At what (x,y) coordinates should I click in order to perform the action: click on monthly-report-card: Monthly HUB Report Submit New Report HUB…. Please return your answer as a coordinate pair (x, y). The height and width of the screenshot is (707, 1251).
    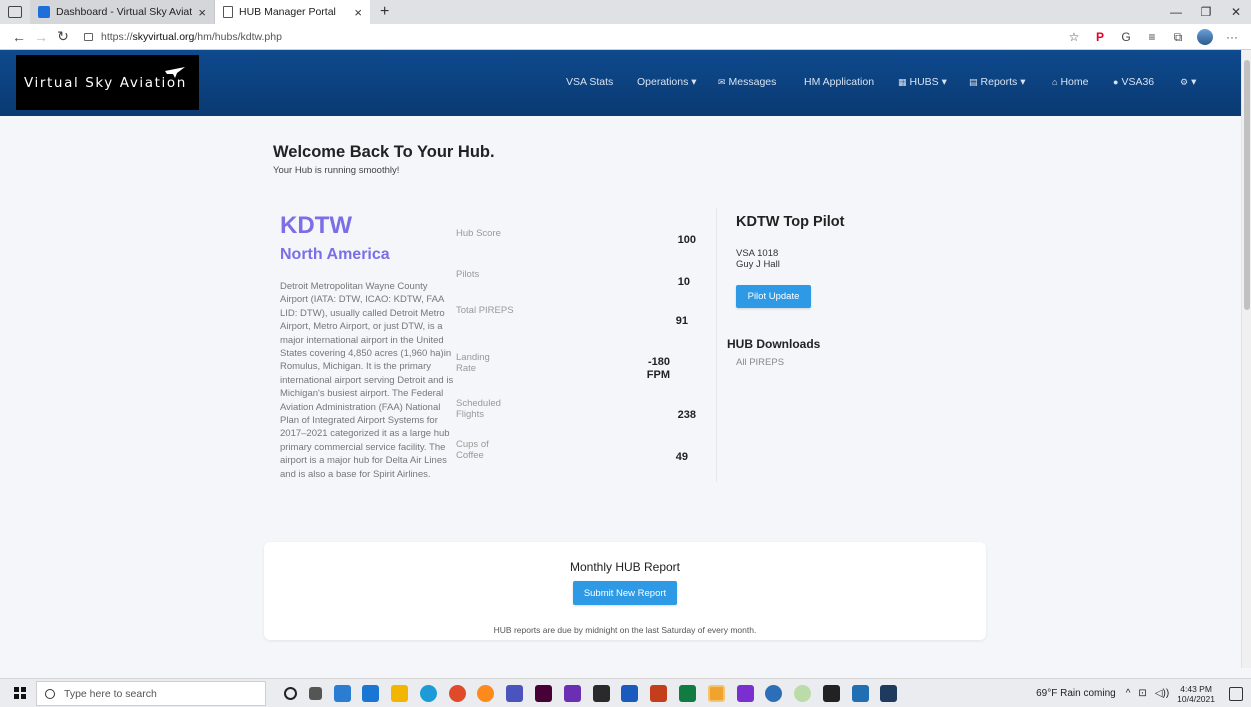
    Looking at the image, I should click on (625, 591).